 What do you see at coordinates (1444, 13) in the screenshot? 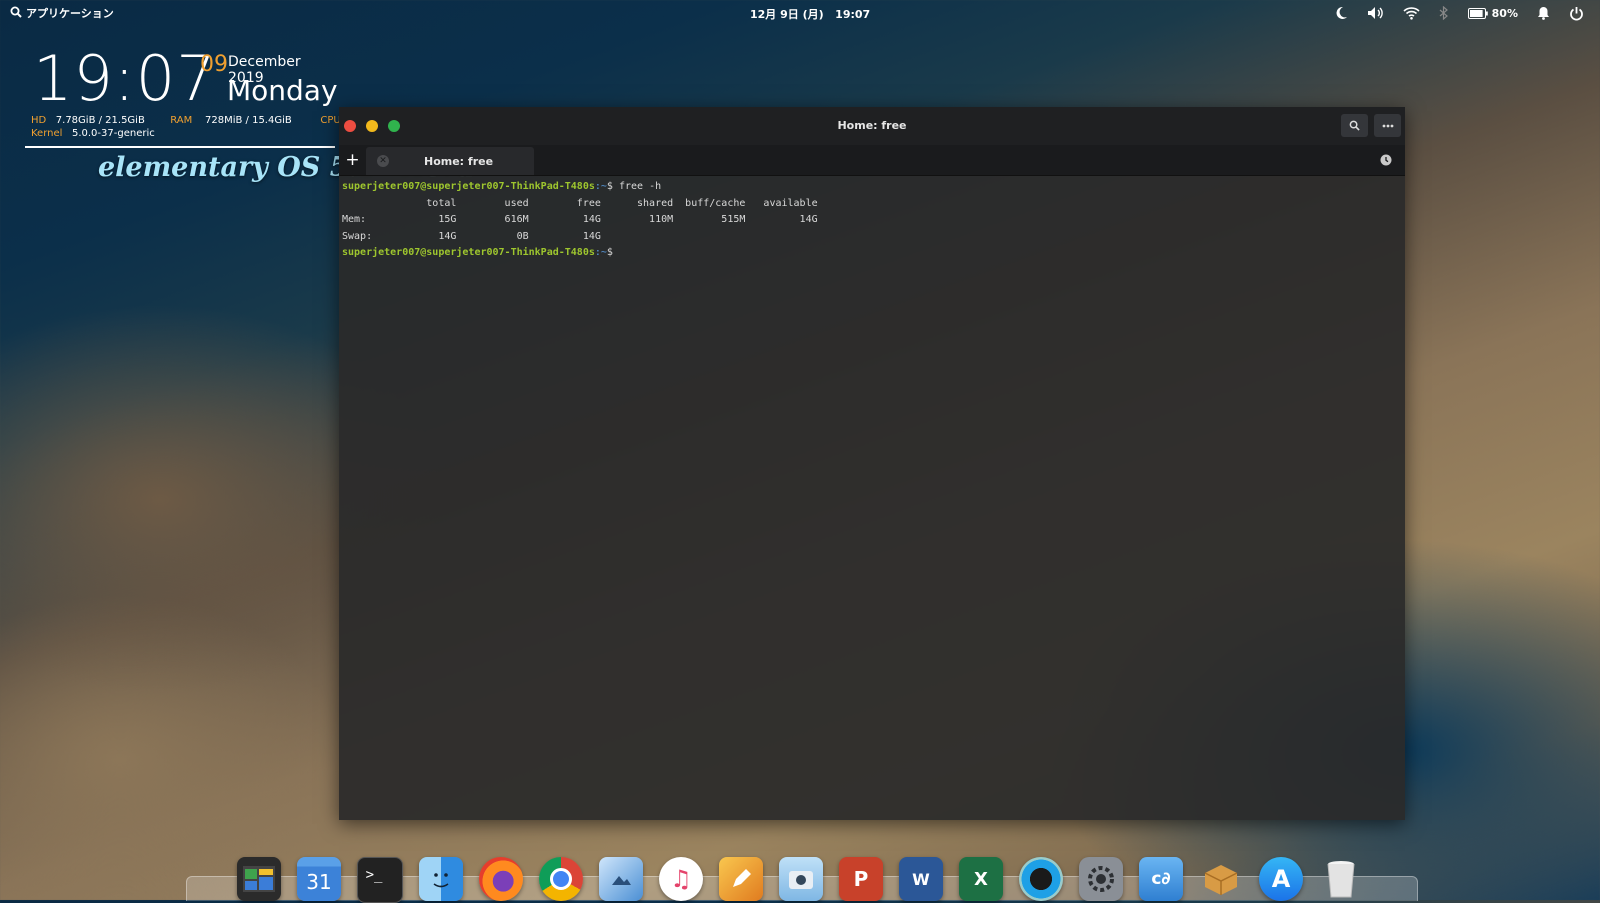
I see `bluetooth-icon` at bounding box center [1444, 13].